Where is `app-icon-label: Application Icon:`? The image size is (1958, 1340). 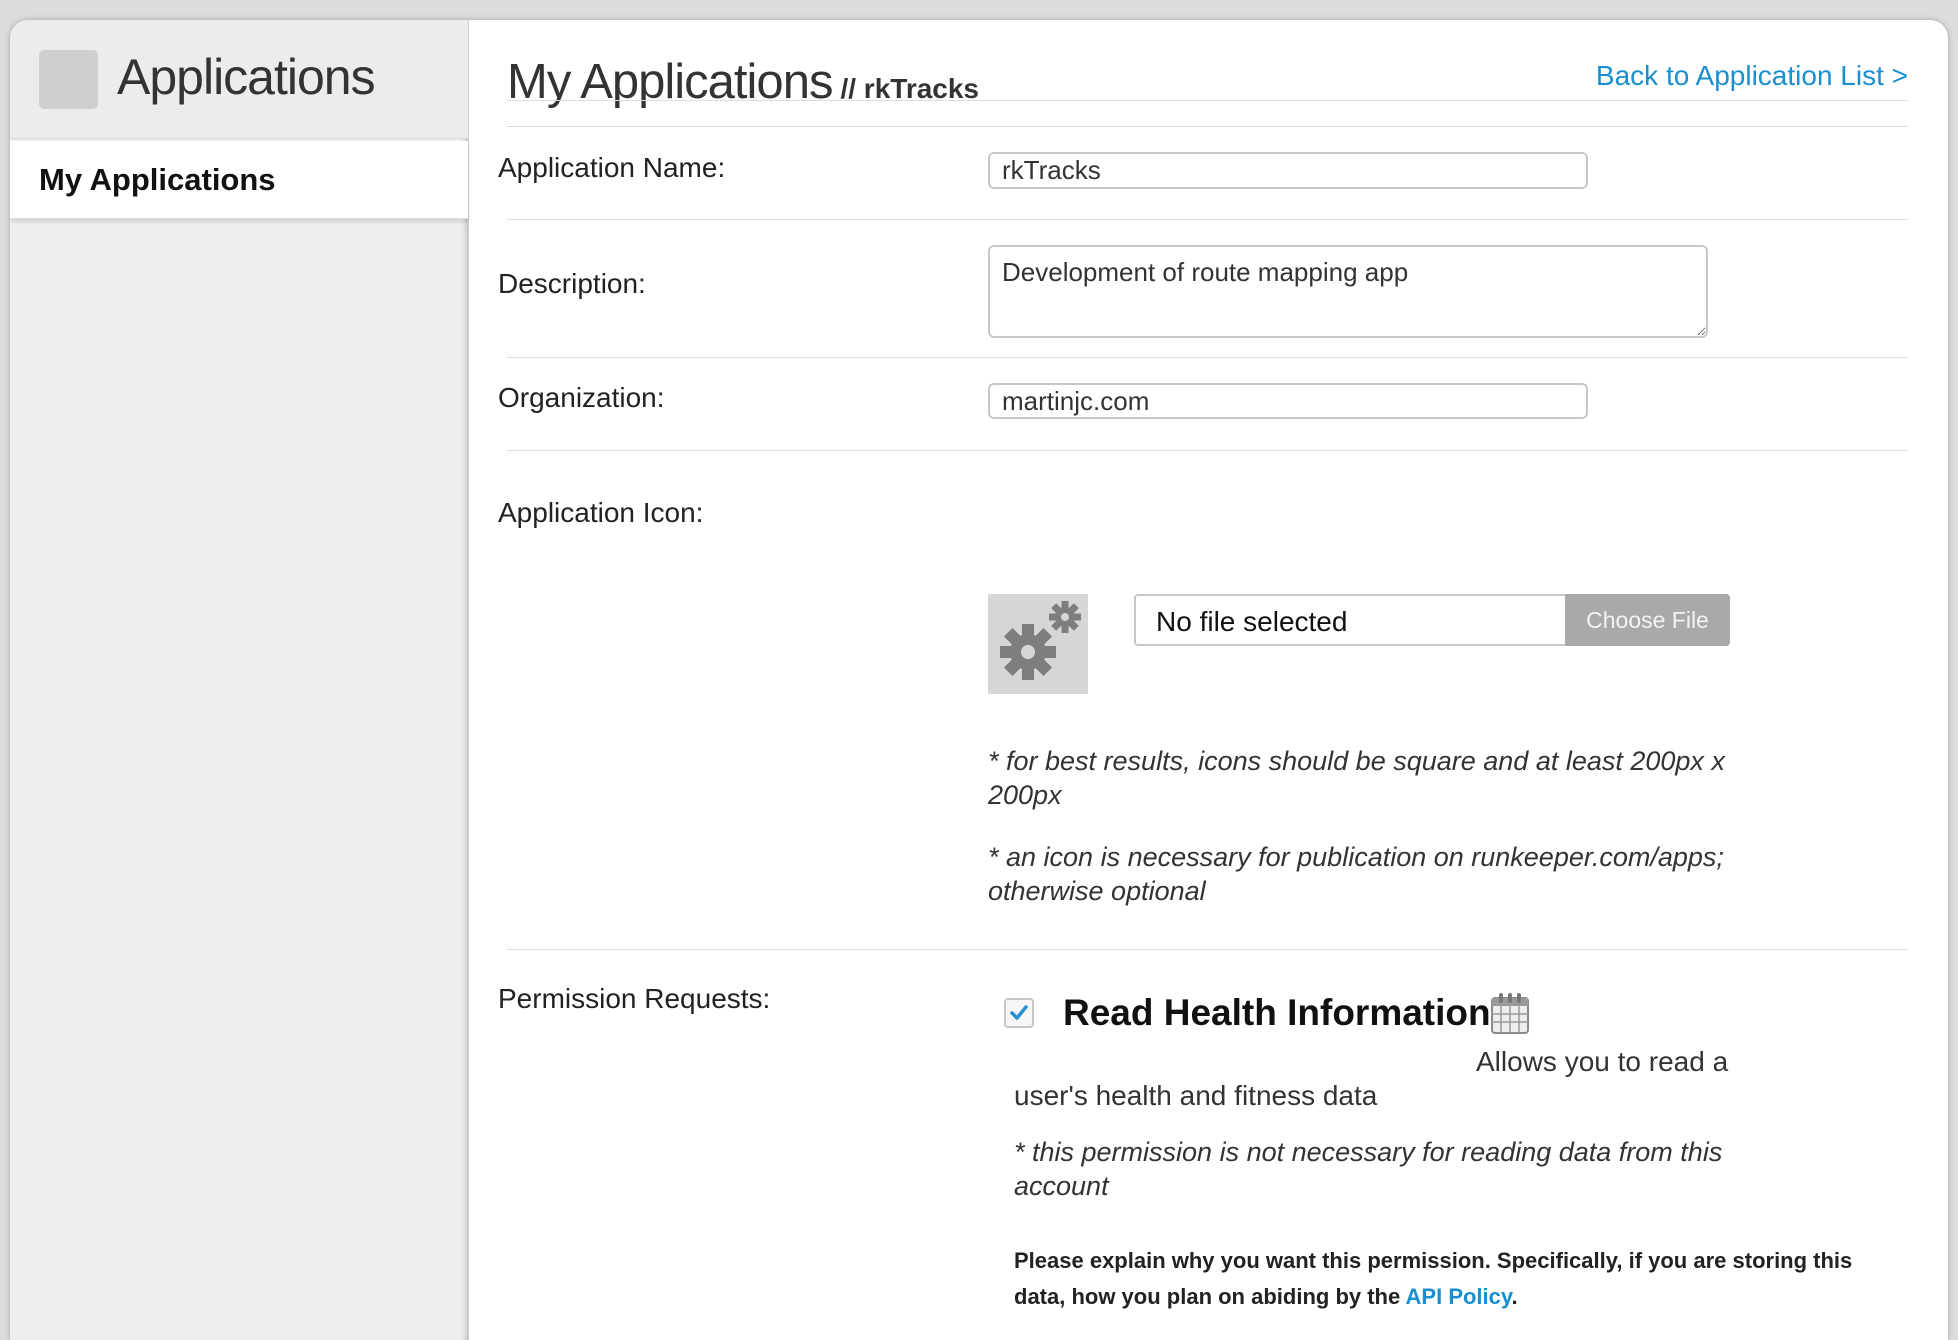
app-icon-label: Application Icon: is located at coordinates (601, 512).